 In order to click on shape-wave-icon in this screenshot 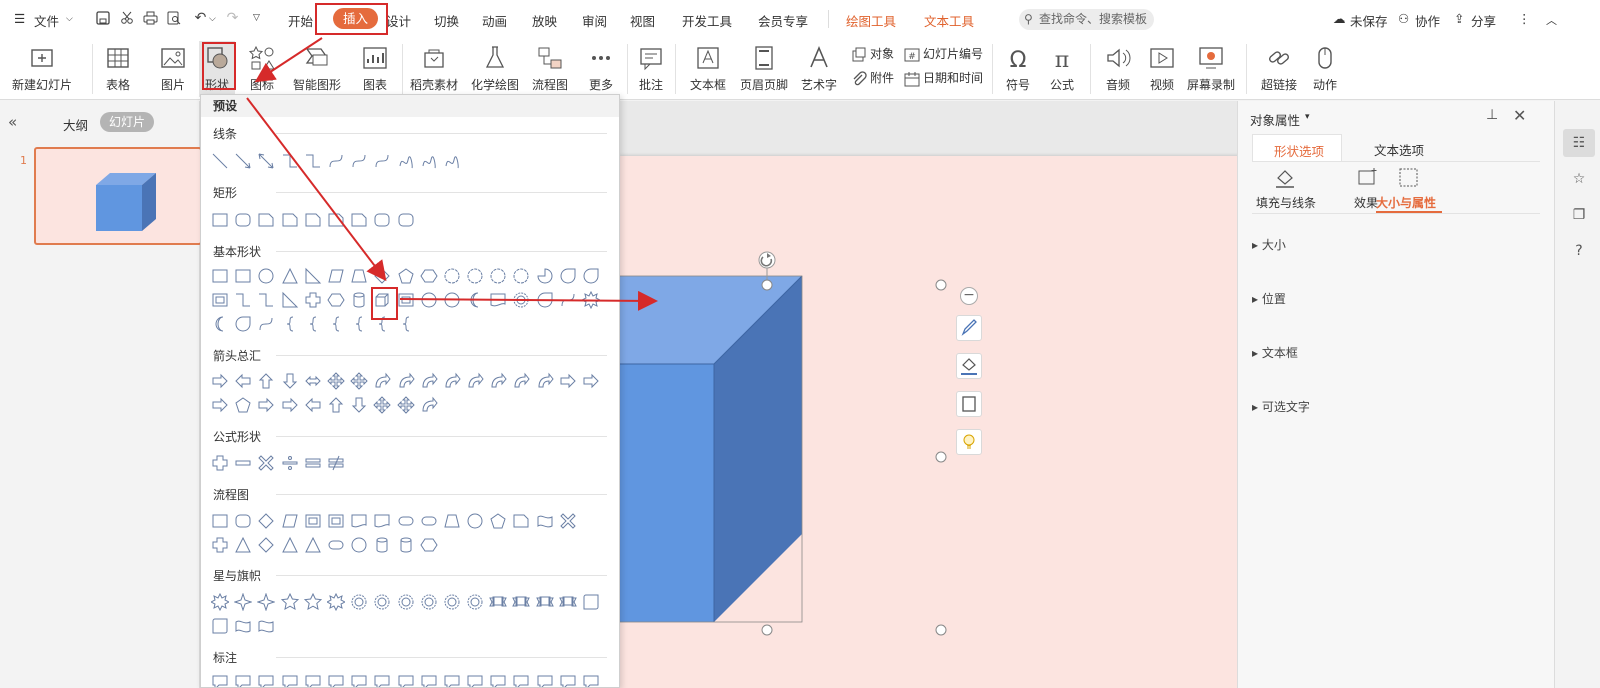, I will do `click(545, 521)`.